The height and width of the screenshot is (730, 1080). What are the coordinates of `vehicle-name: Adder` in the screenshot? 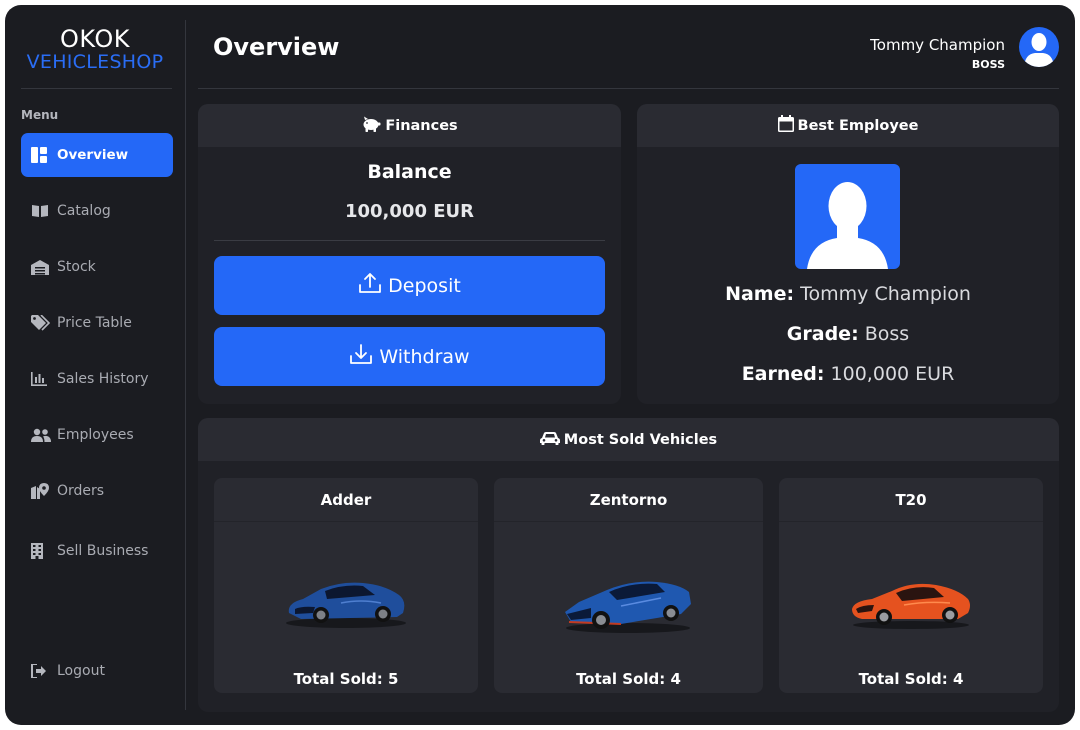 It's located at (346, 500).